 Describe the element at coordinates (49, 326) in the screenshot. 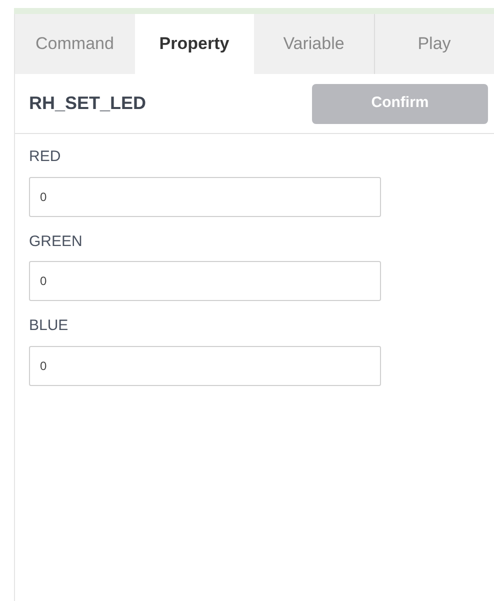

I see `field-label: BLUE` at that location.